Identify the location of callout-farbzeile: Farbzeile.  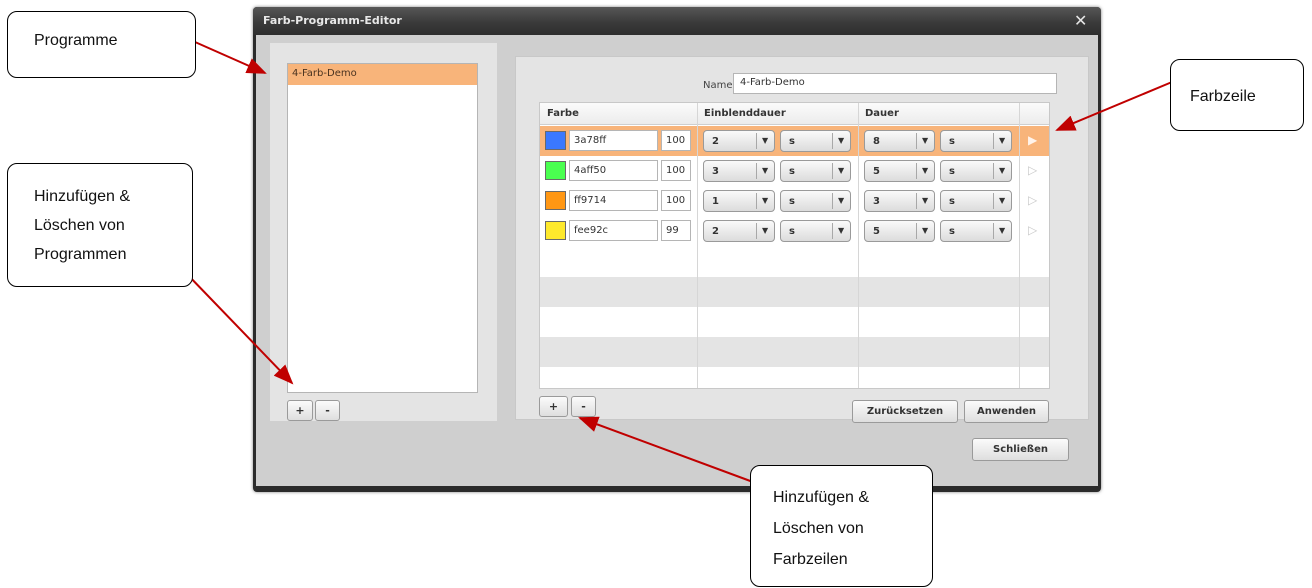
(1237, 95).